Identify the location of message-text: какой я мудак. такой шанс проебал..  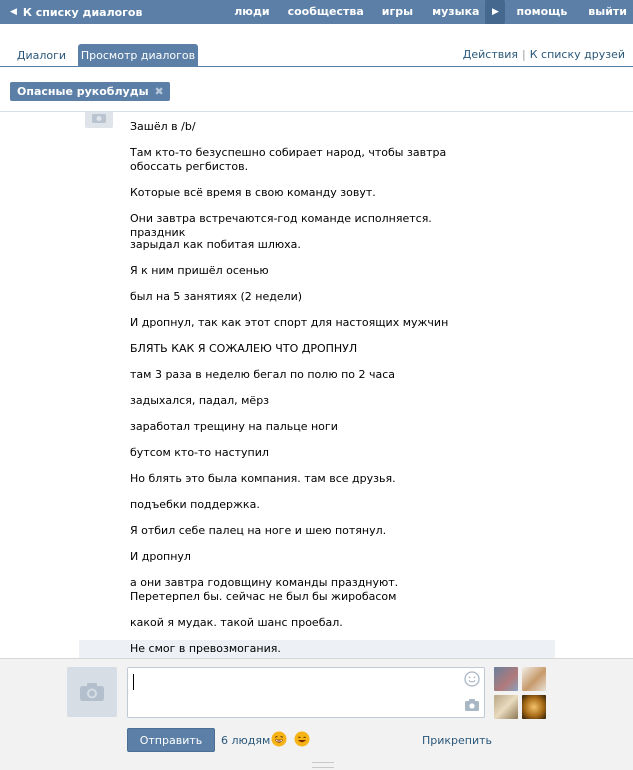
(236, 622).